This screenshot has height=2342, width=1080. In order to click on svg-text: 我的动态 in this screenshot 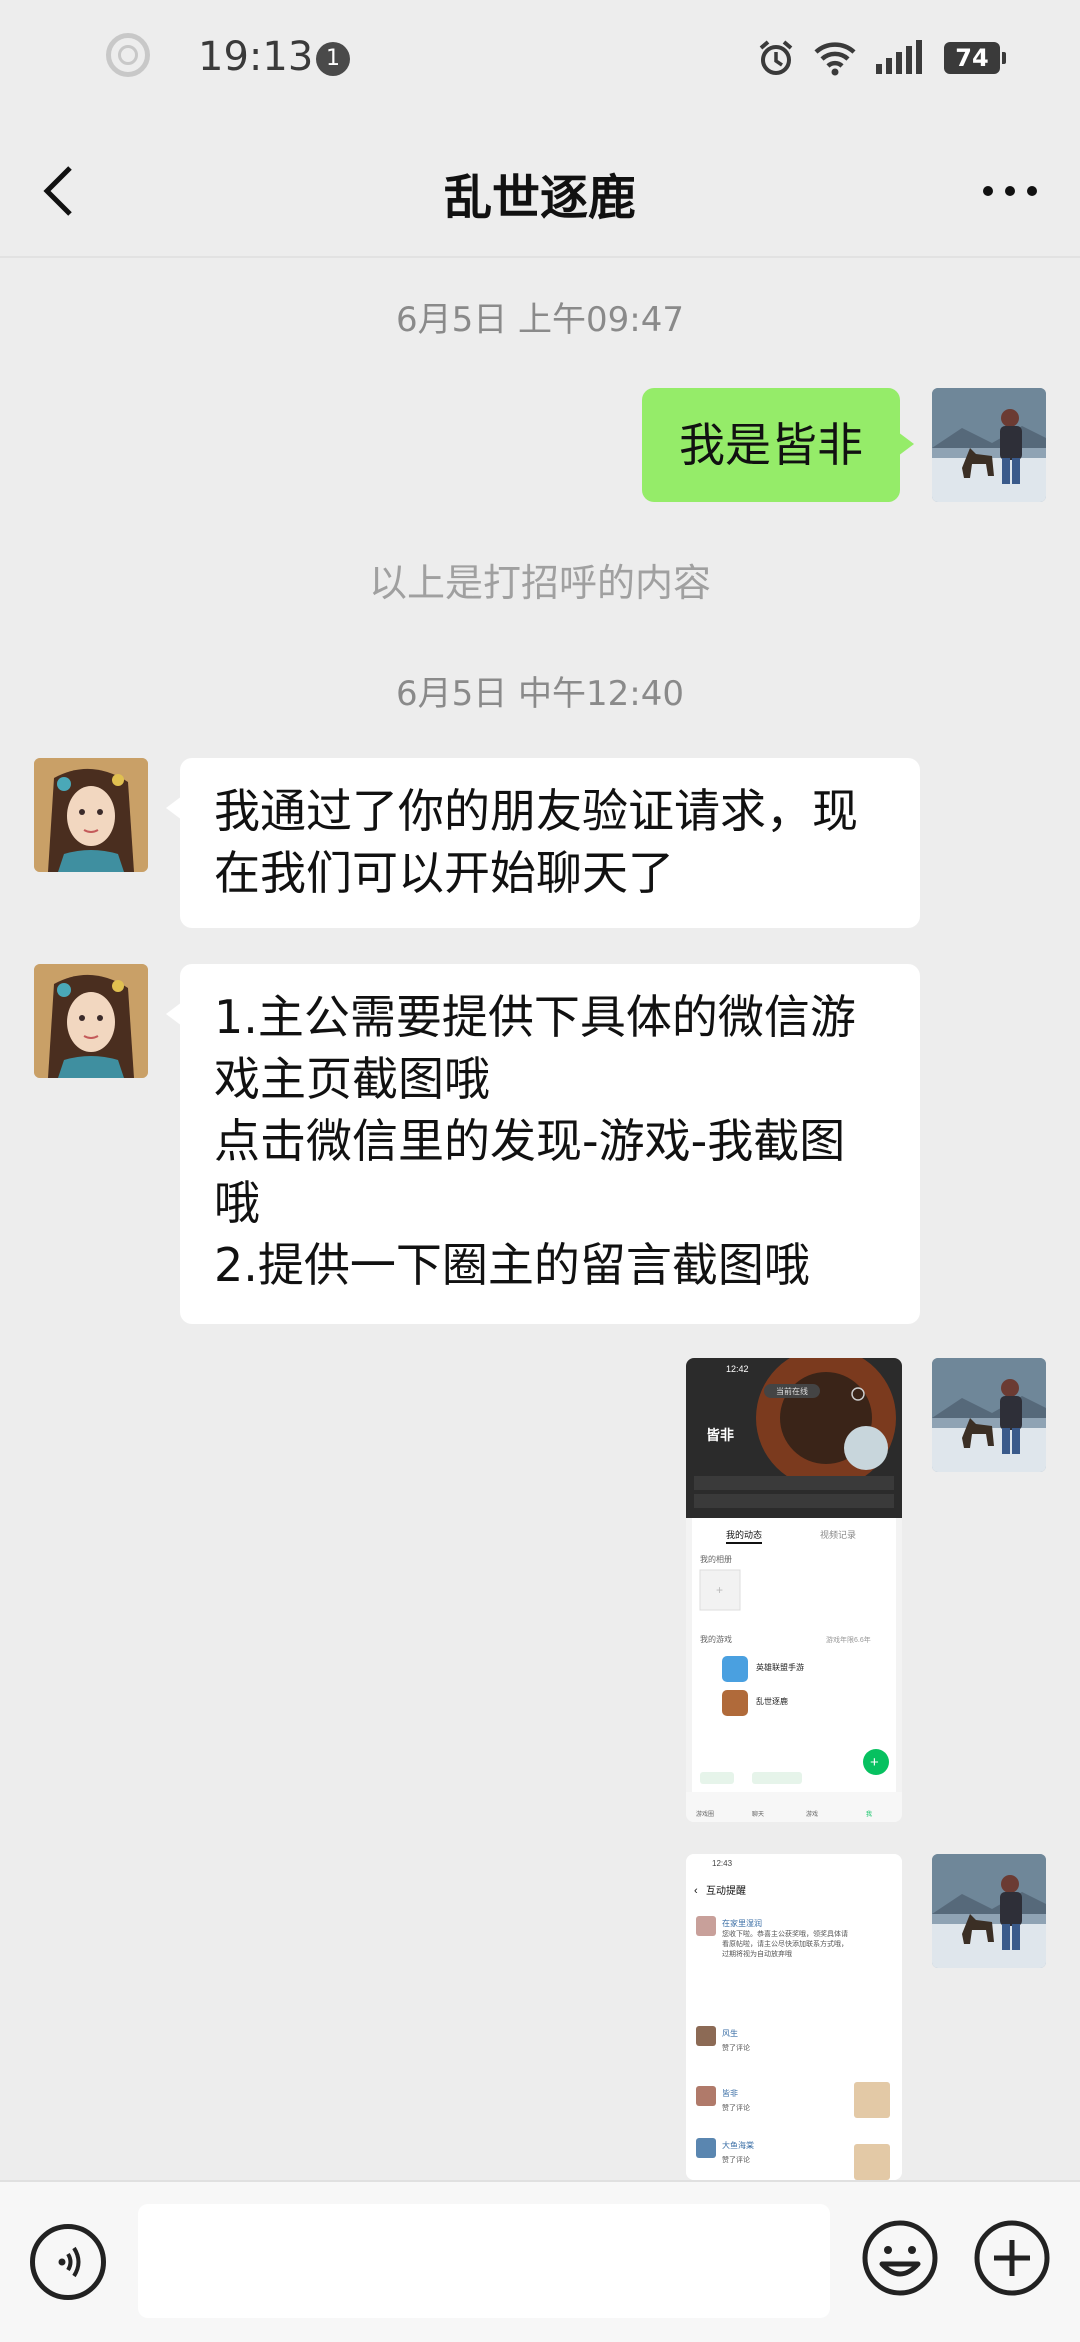, I will do `click(744, 1534)`.